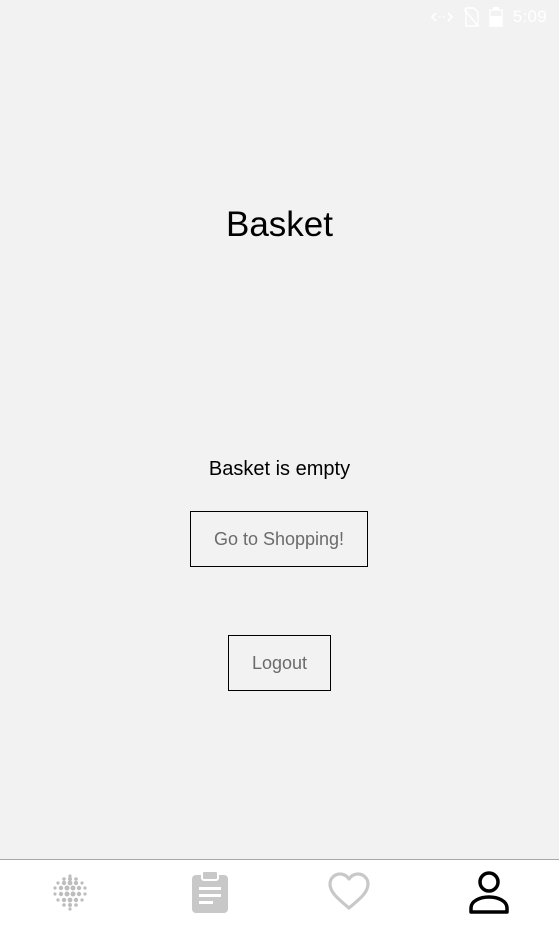 This screenshot has width=559, height=928. What do you see at coordinates (279, 539) in the screenshot?
I see `go-to-shopping-button: Go to Shopping!` at bounding box center [279, 539].